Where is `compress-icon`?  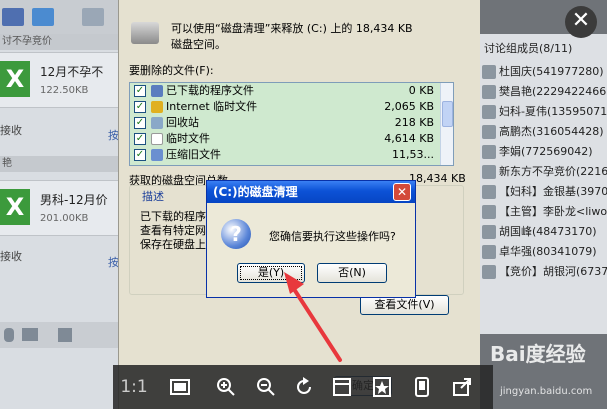 compress-icon is located at coordinates (157, 155).